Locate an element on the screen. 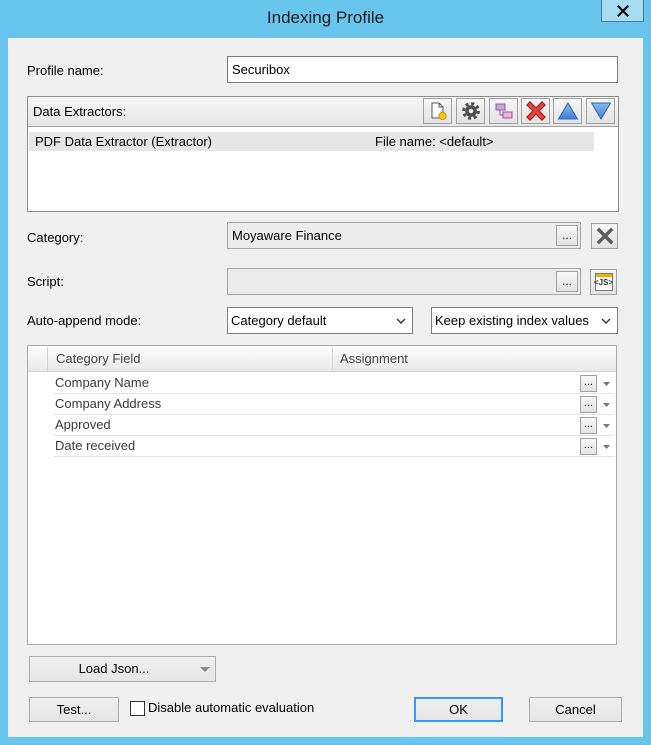 The width and height of the screenshot is (651, 745). profile-name-label: Profile name: is located at coordinates (65, 70).